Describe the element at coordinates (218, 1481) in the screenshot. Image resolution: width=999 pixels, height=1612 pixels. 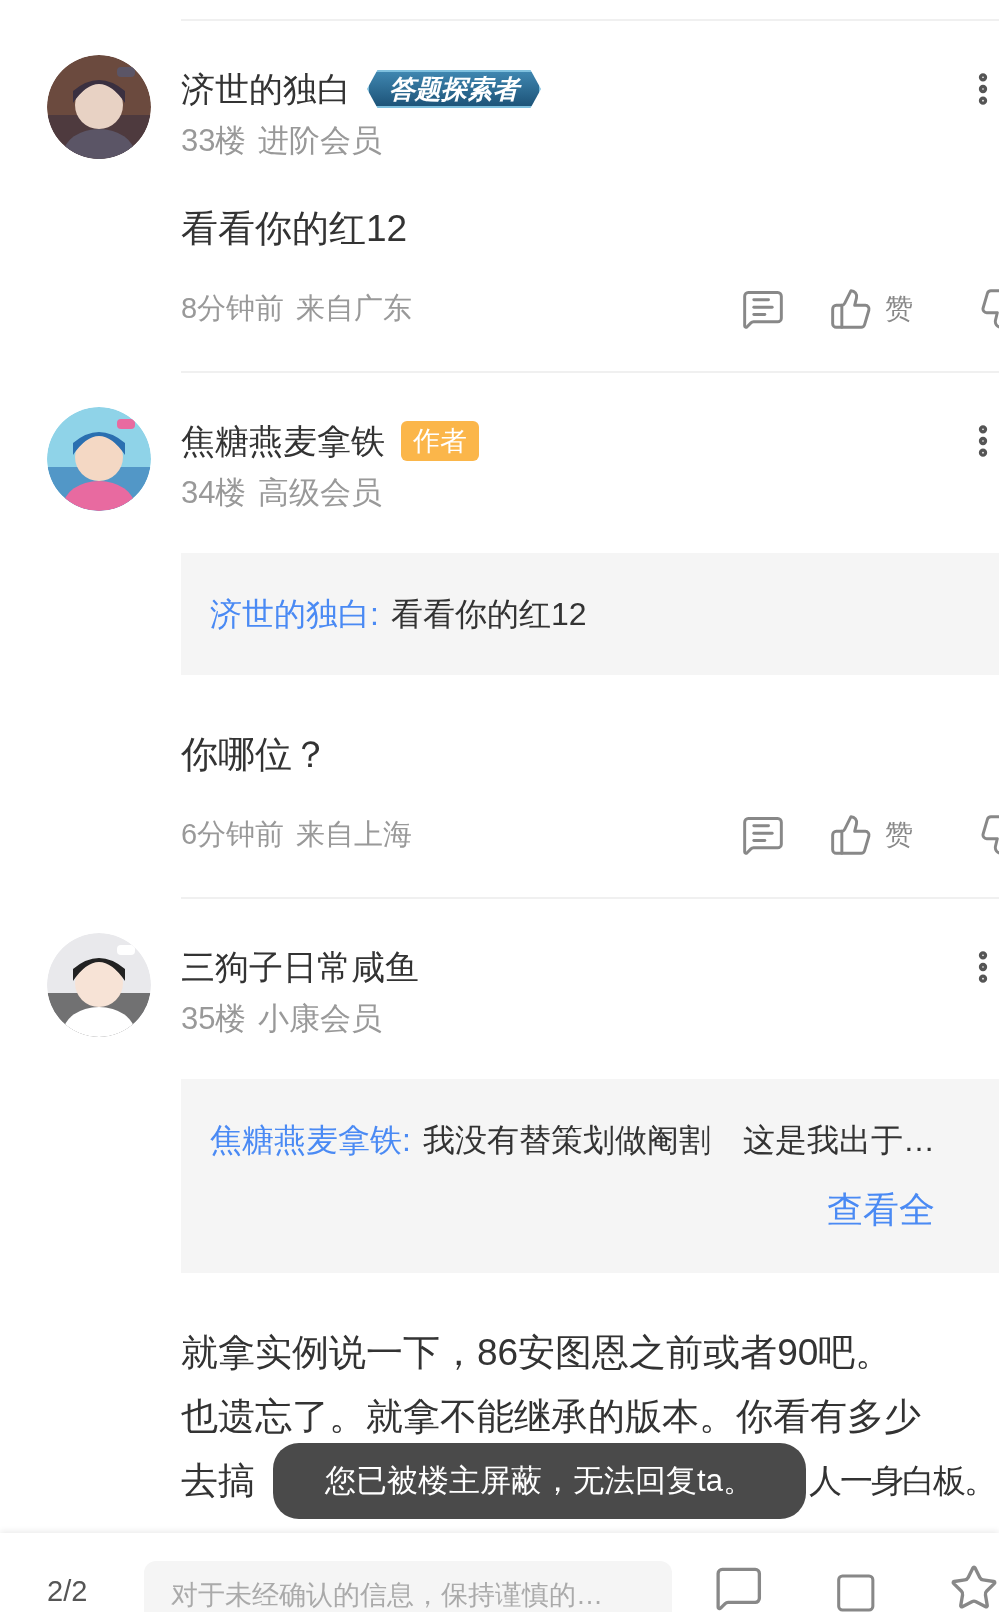
I see `comment-text: 去搞` at that location.